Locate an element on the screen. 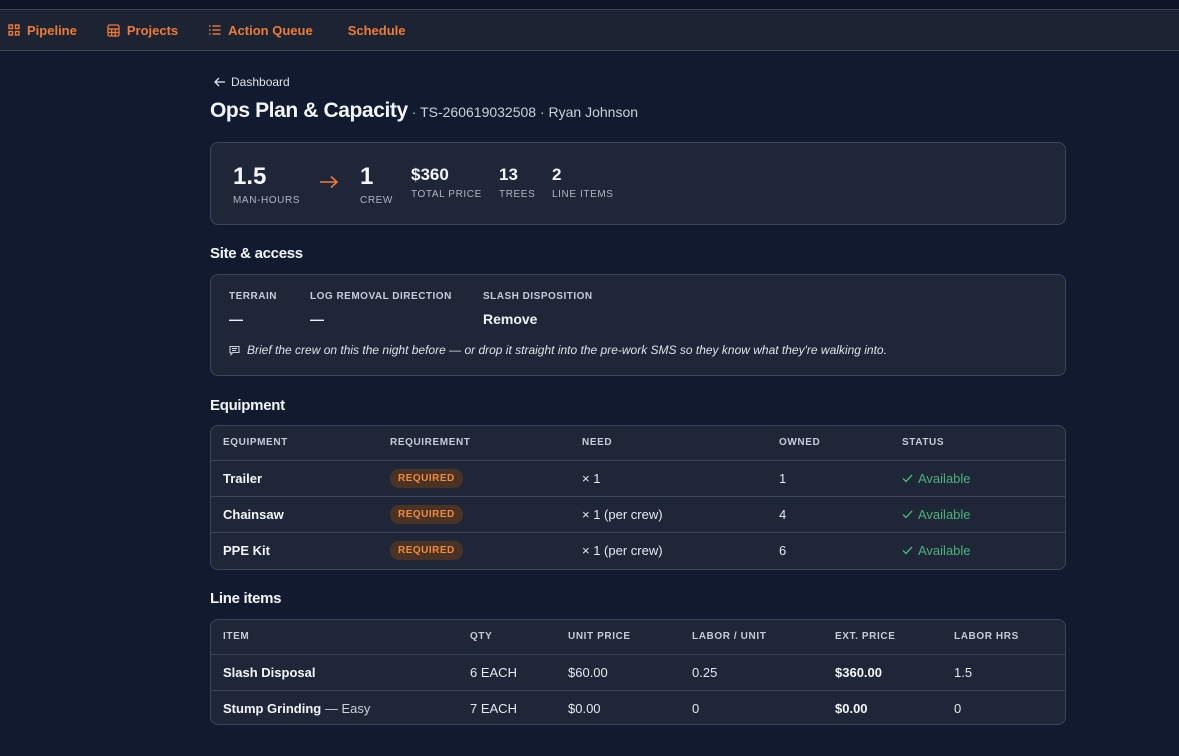 This screenshot has width=1179, height=756. col-need: NEED is located at coordinates (668, 443).